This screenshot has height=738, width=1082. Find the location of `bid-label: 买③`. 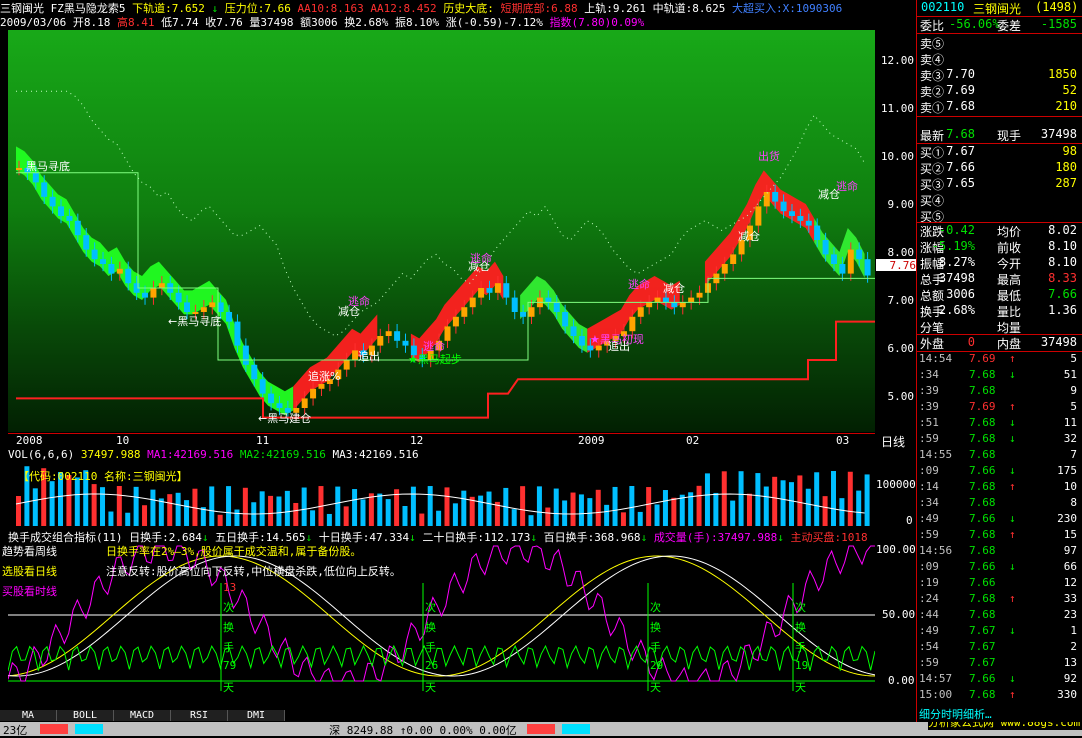

bid-label: 买③ is located at coordinates (932, 185).